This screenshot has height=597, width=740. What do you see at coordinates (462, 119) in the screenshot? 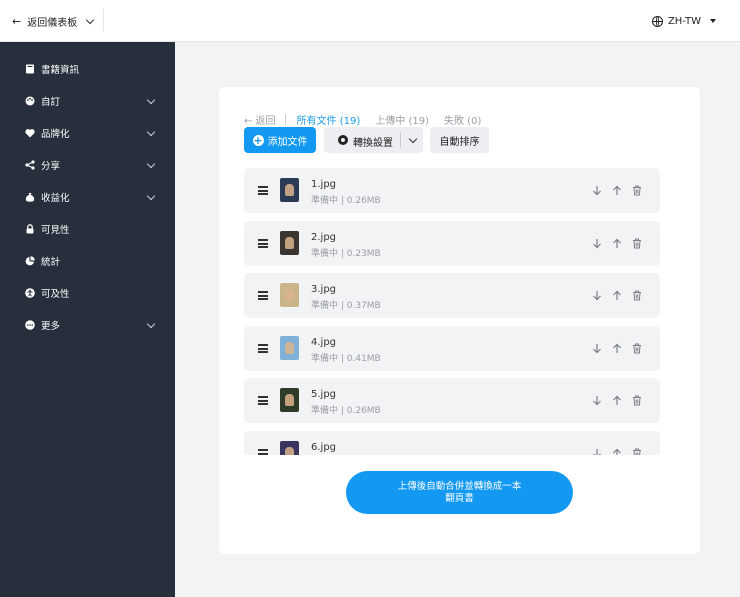
I see `tab-failed: 失敗 (0)` at bounding box center [462, 119].